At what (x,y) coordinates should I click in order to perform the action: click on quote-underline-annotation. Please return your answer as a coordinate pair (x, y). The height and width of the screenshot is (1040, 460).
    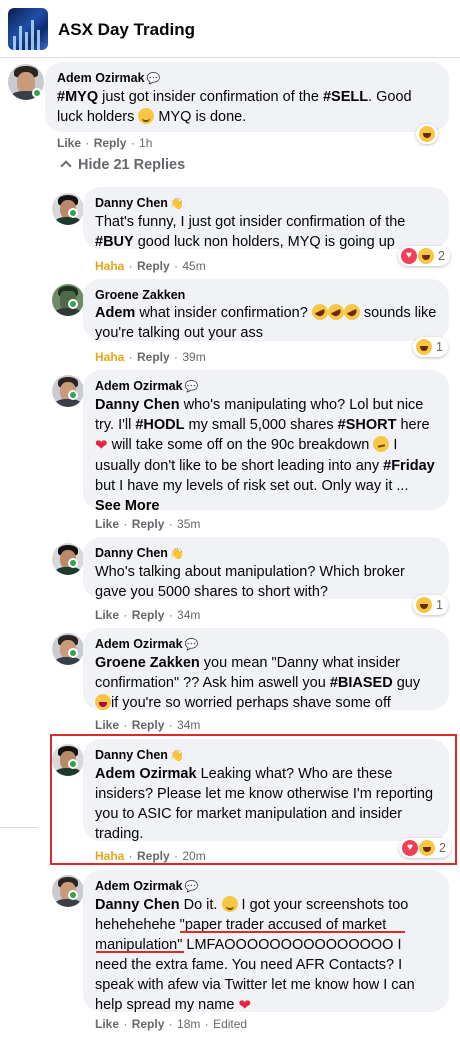
    Looking at the image, I should click on (140, 952).